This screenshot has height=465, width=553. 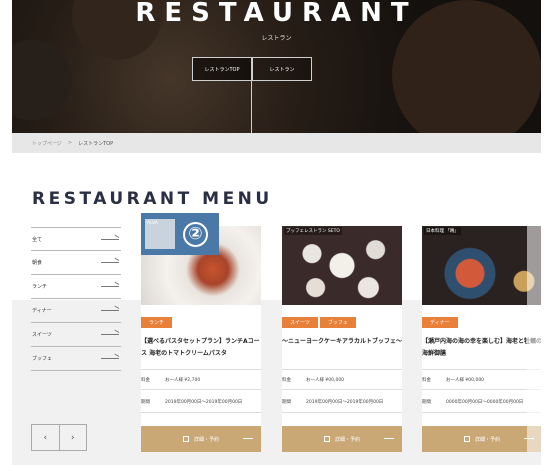 I want to click on breadcrumb: トップページ > レストランTOP, so click(x=276, y=143).